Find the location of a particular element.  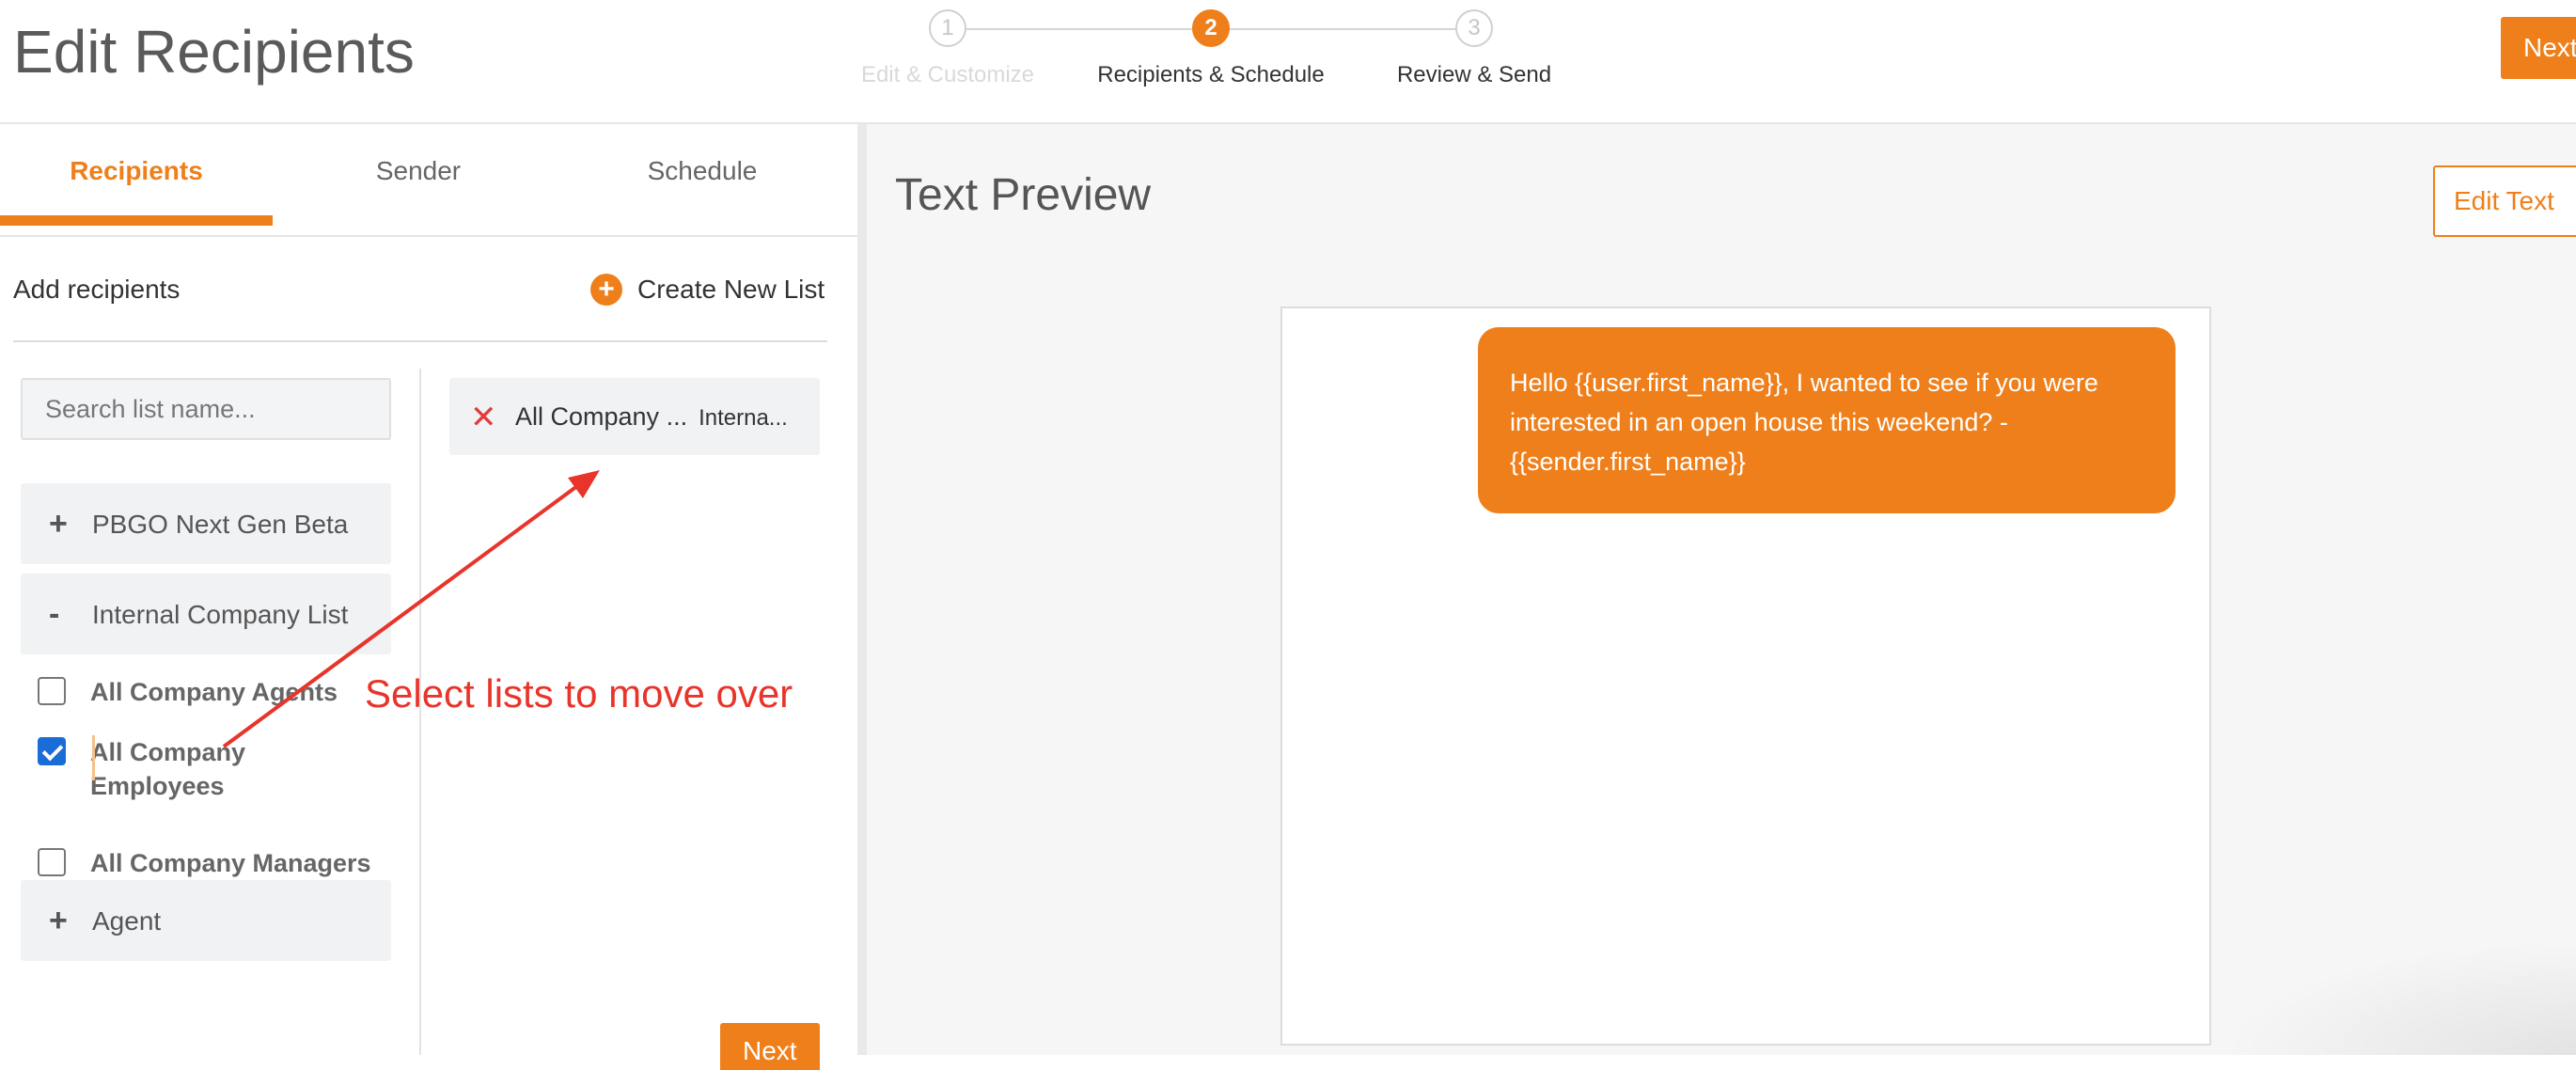

group-label: Internal Company List is located at coordinates (221, 615).